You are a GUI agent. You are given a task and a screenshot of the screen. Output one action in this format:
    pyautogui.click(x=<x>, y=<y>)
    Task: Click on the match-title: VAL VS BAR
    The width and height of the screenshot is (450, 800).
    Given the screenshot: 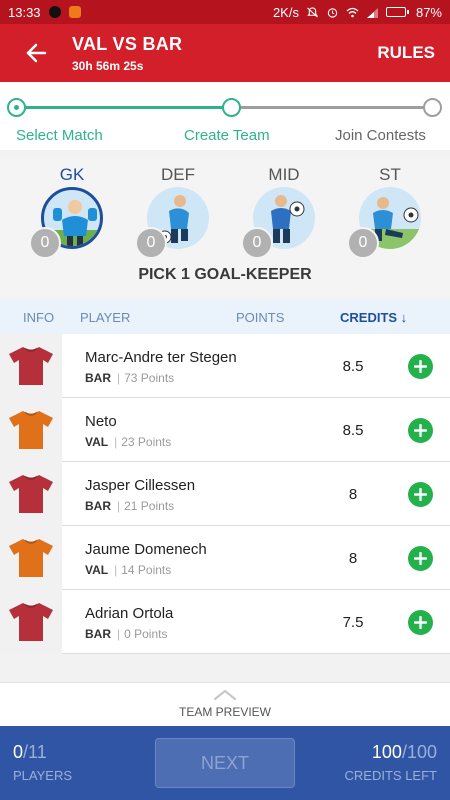 What is the action you would take?
    pyautogui.click(x=127, y=43)
    